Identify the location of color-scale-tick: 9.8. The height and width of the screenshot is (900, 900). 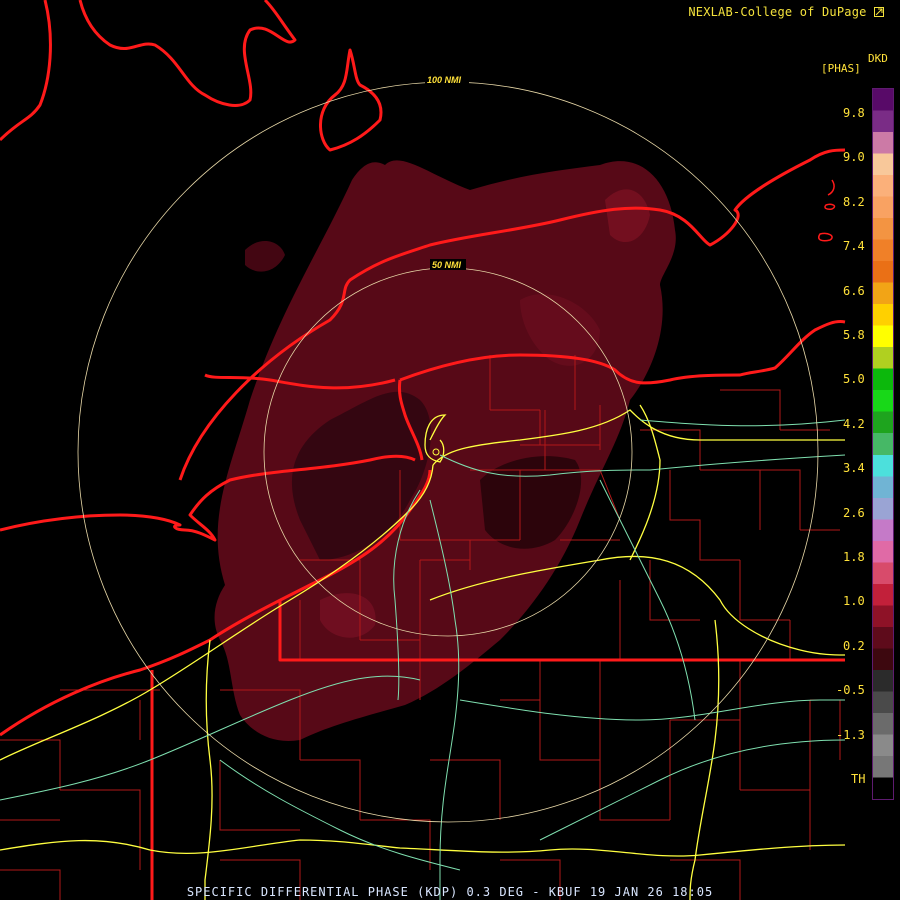
(854, 113).